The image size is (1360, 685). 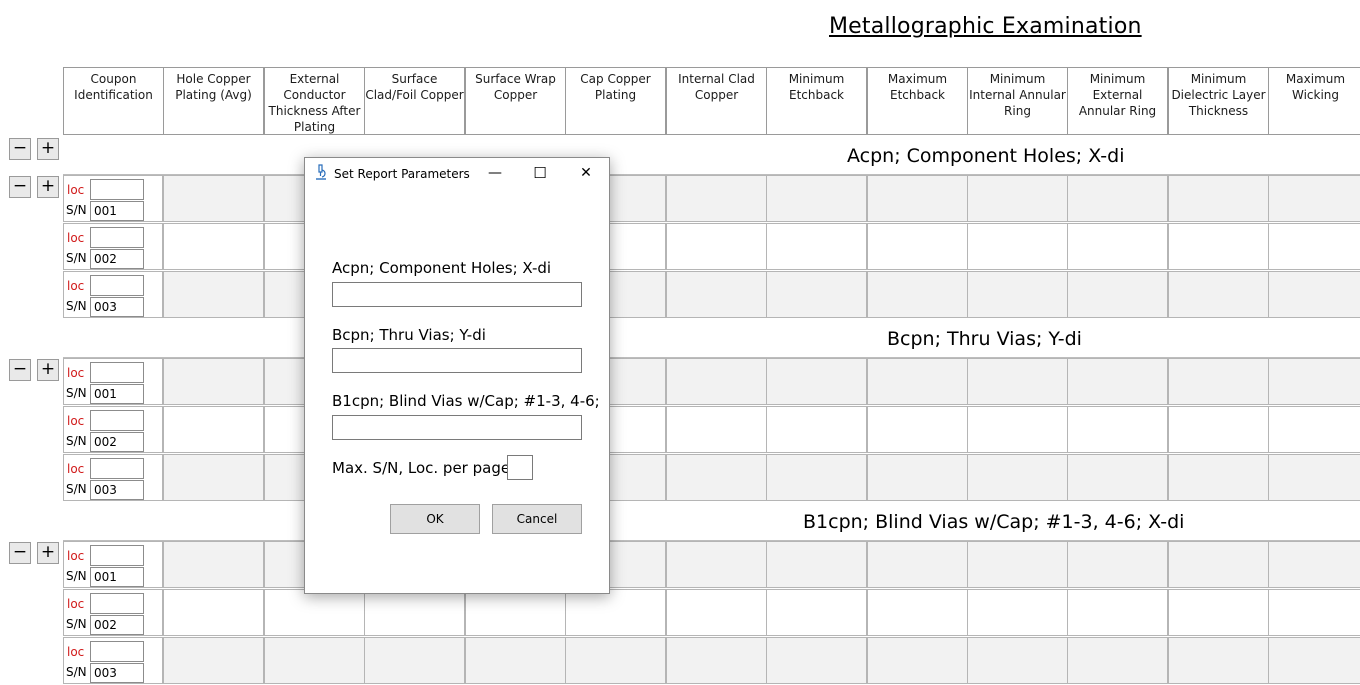 What do you see at coordinates (495, 173) in the screenshot?
I see `minimize-button: —` at bounding box center [495, 173].